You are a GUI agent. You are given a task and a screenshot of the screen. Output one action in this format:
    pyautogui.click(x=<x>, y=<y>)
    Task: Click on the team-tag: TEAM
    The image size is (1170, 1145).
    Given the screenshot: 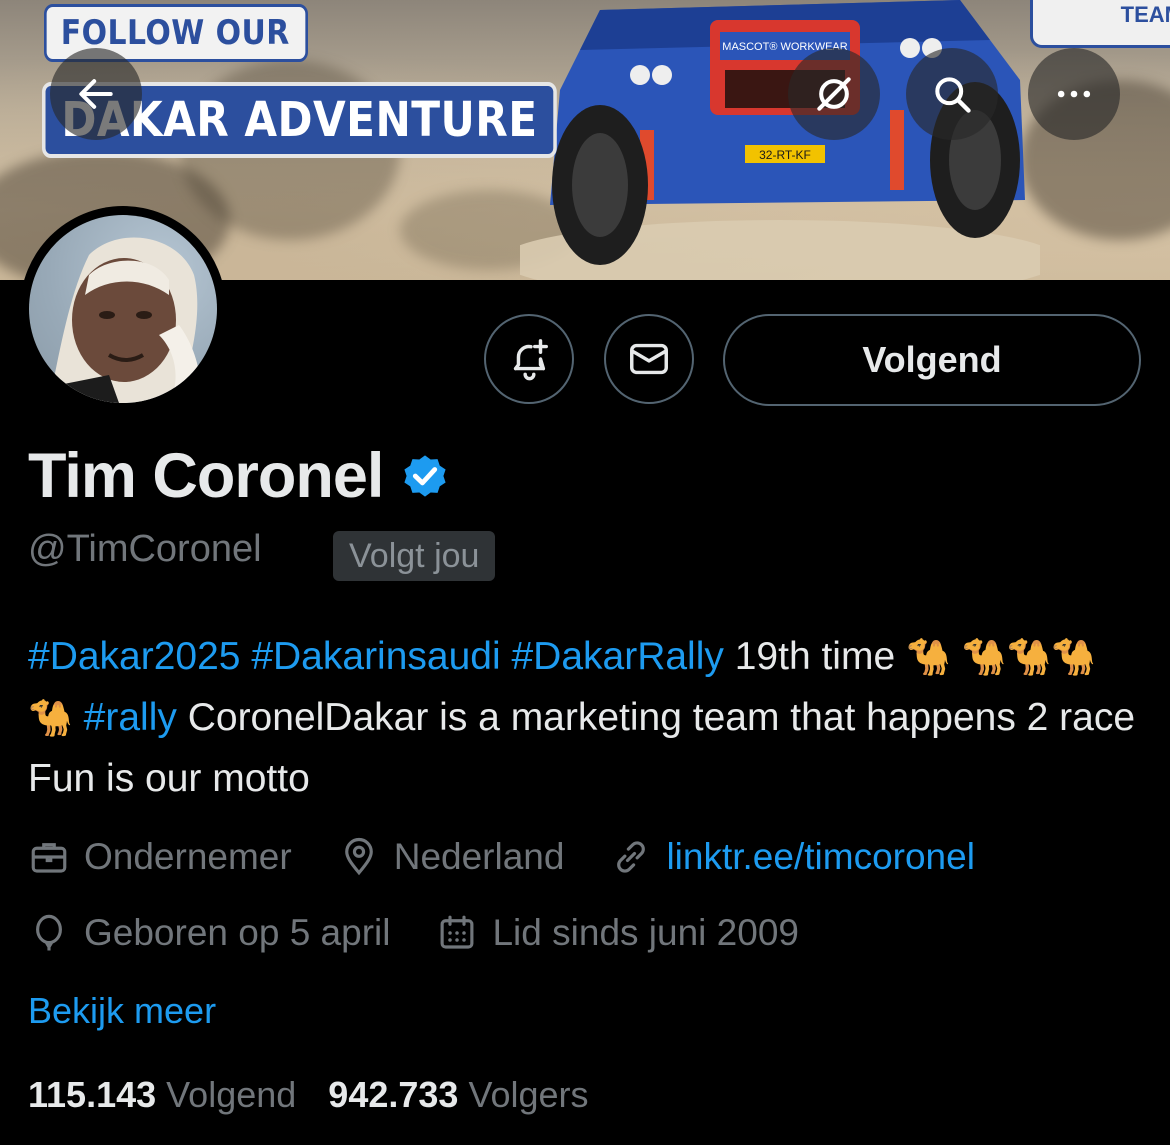 What is the action you would take?
    pyautogui.click(x=1100, y=24)
    